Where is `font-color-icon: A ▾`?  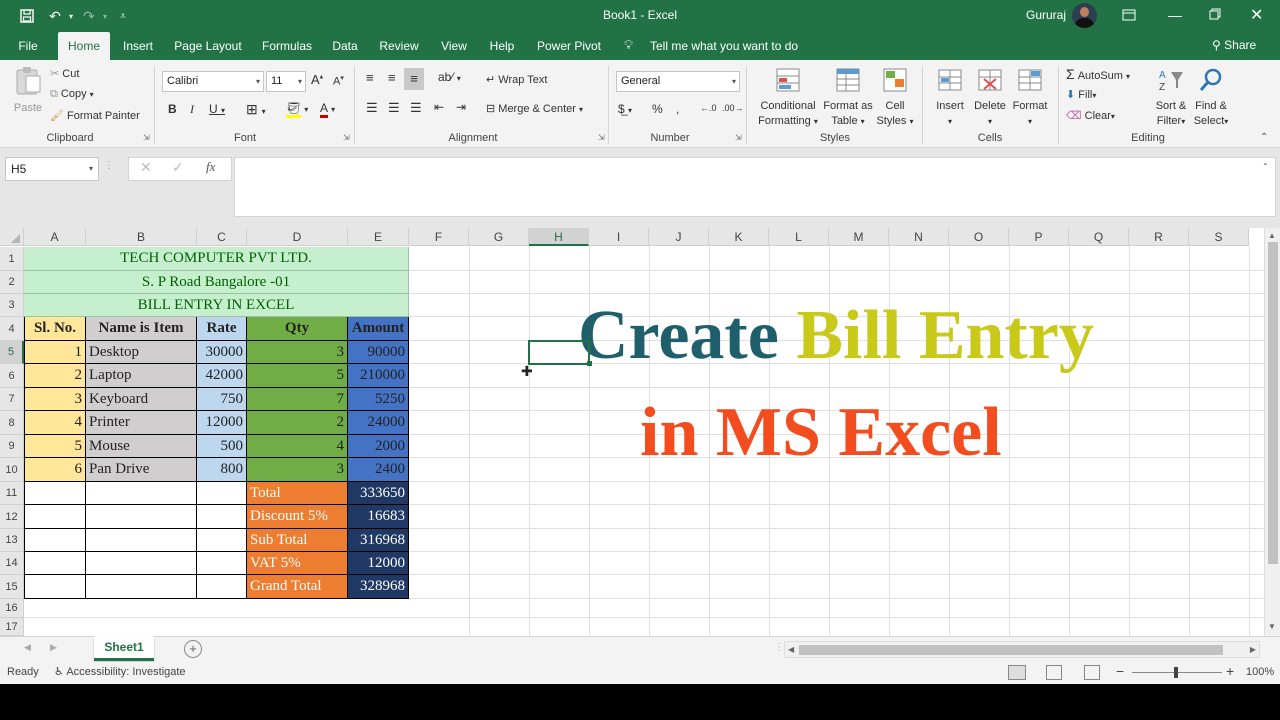 font-color-icon: A ▾ is located at coordinates (327, 109).